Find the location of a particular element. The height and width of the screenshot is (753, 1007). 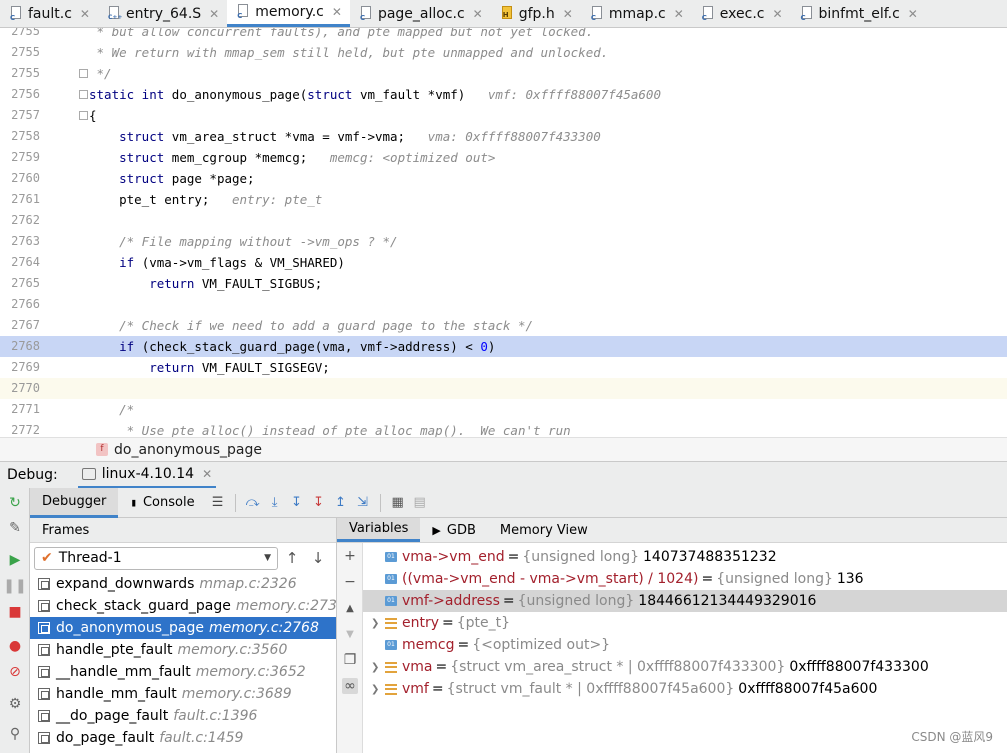

code-line: 2771 /* is located at coordinates (503, 409).